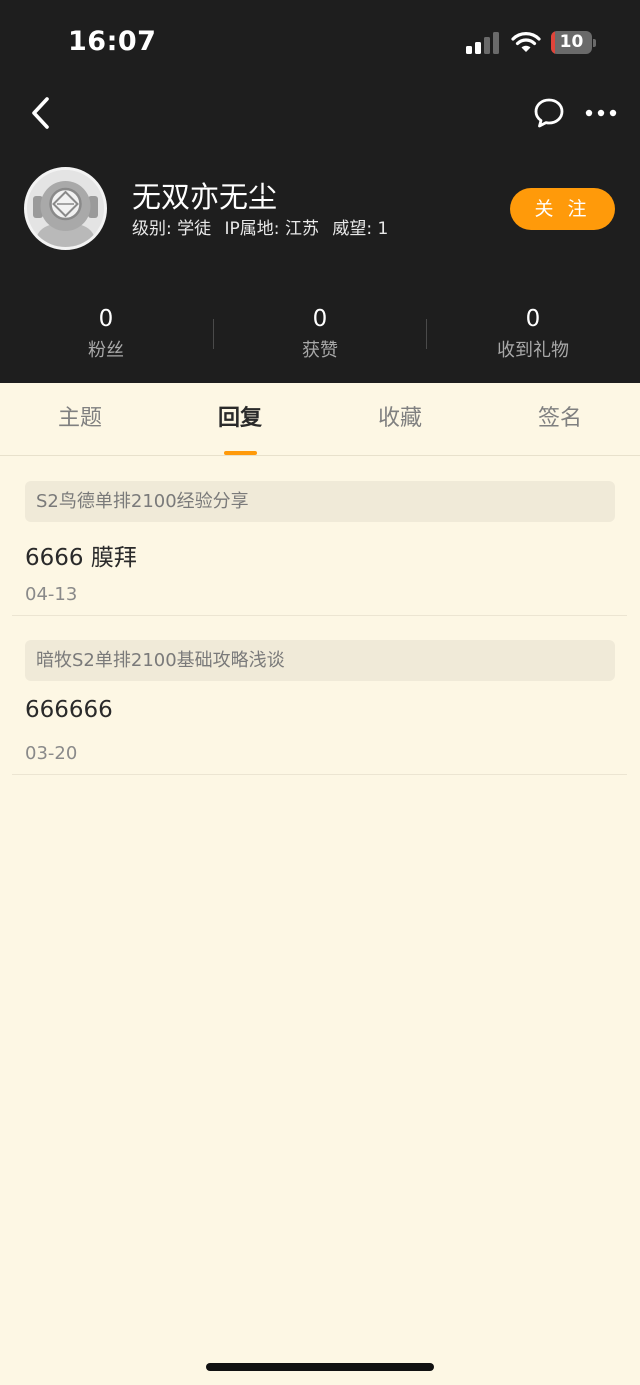 The height and width of the screenshot is (1385, 640). Describe the element at coordinates (319, 548) in the screenshot. I see `list-item: S2鸟德单排2100经验分享 6666 膜拜 04-13` at that location.